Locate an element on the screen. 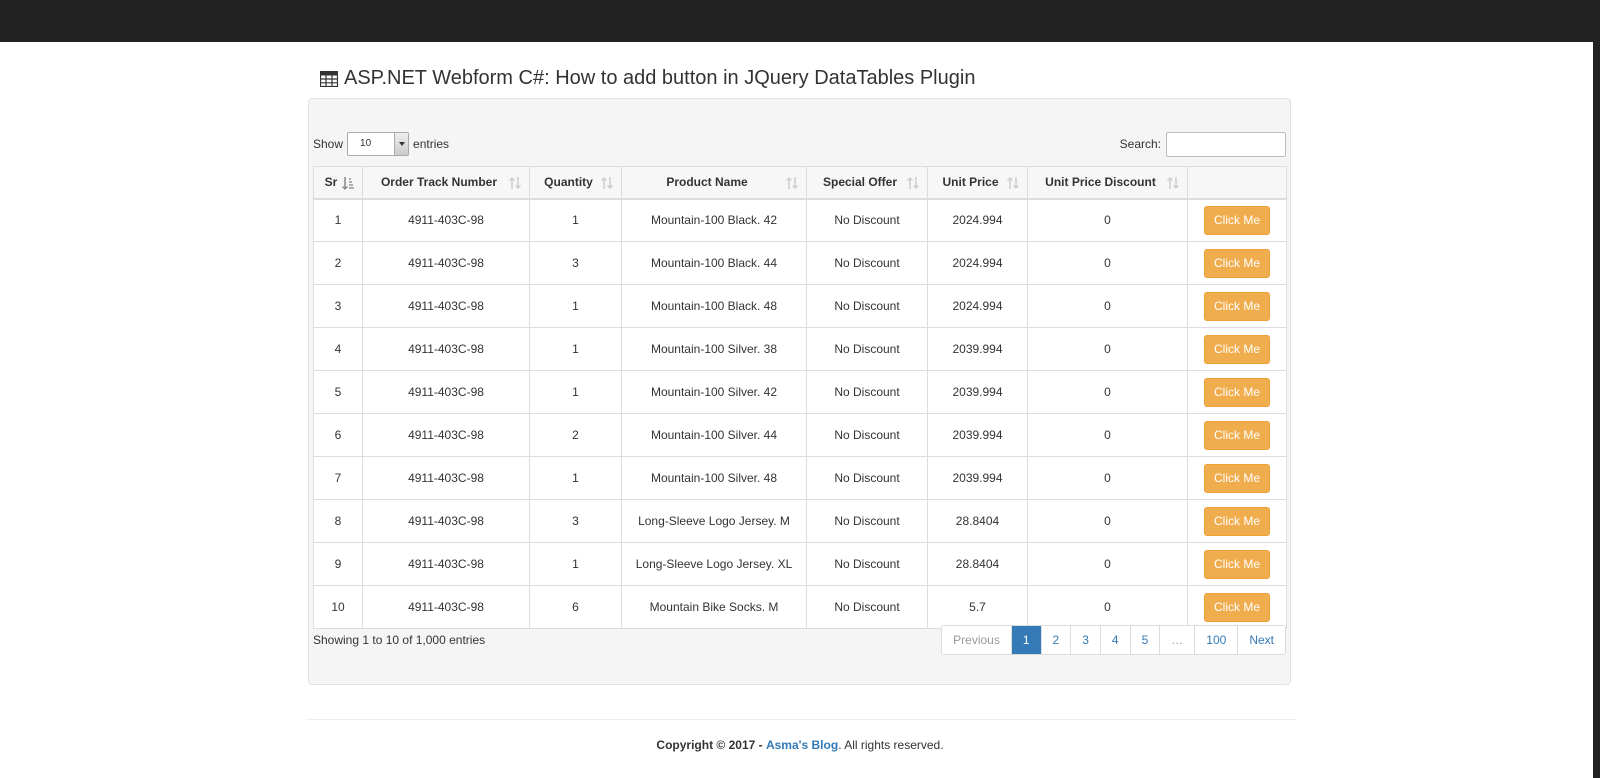  search-input is located at coordinates (1226, 144).